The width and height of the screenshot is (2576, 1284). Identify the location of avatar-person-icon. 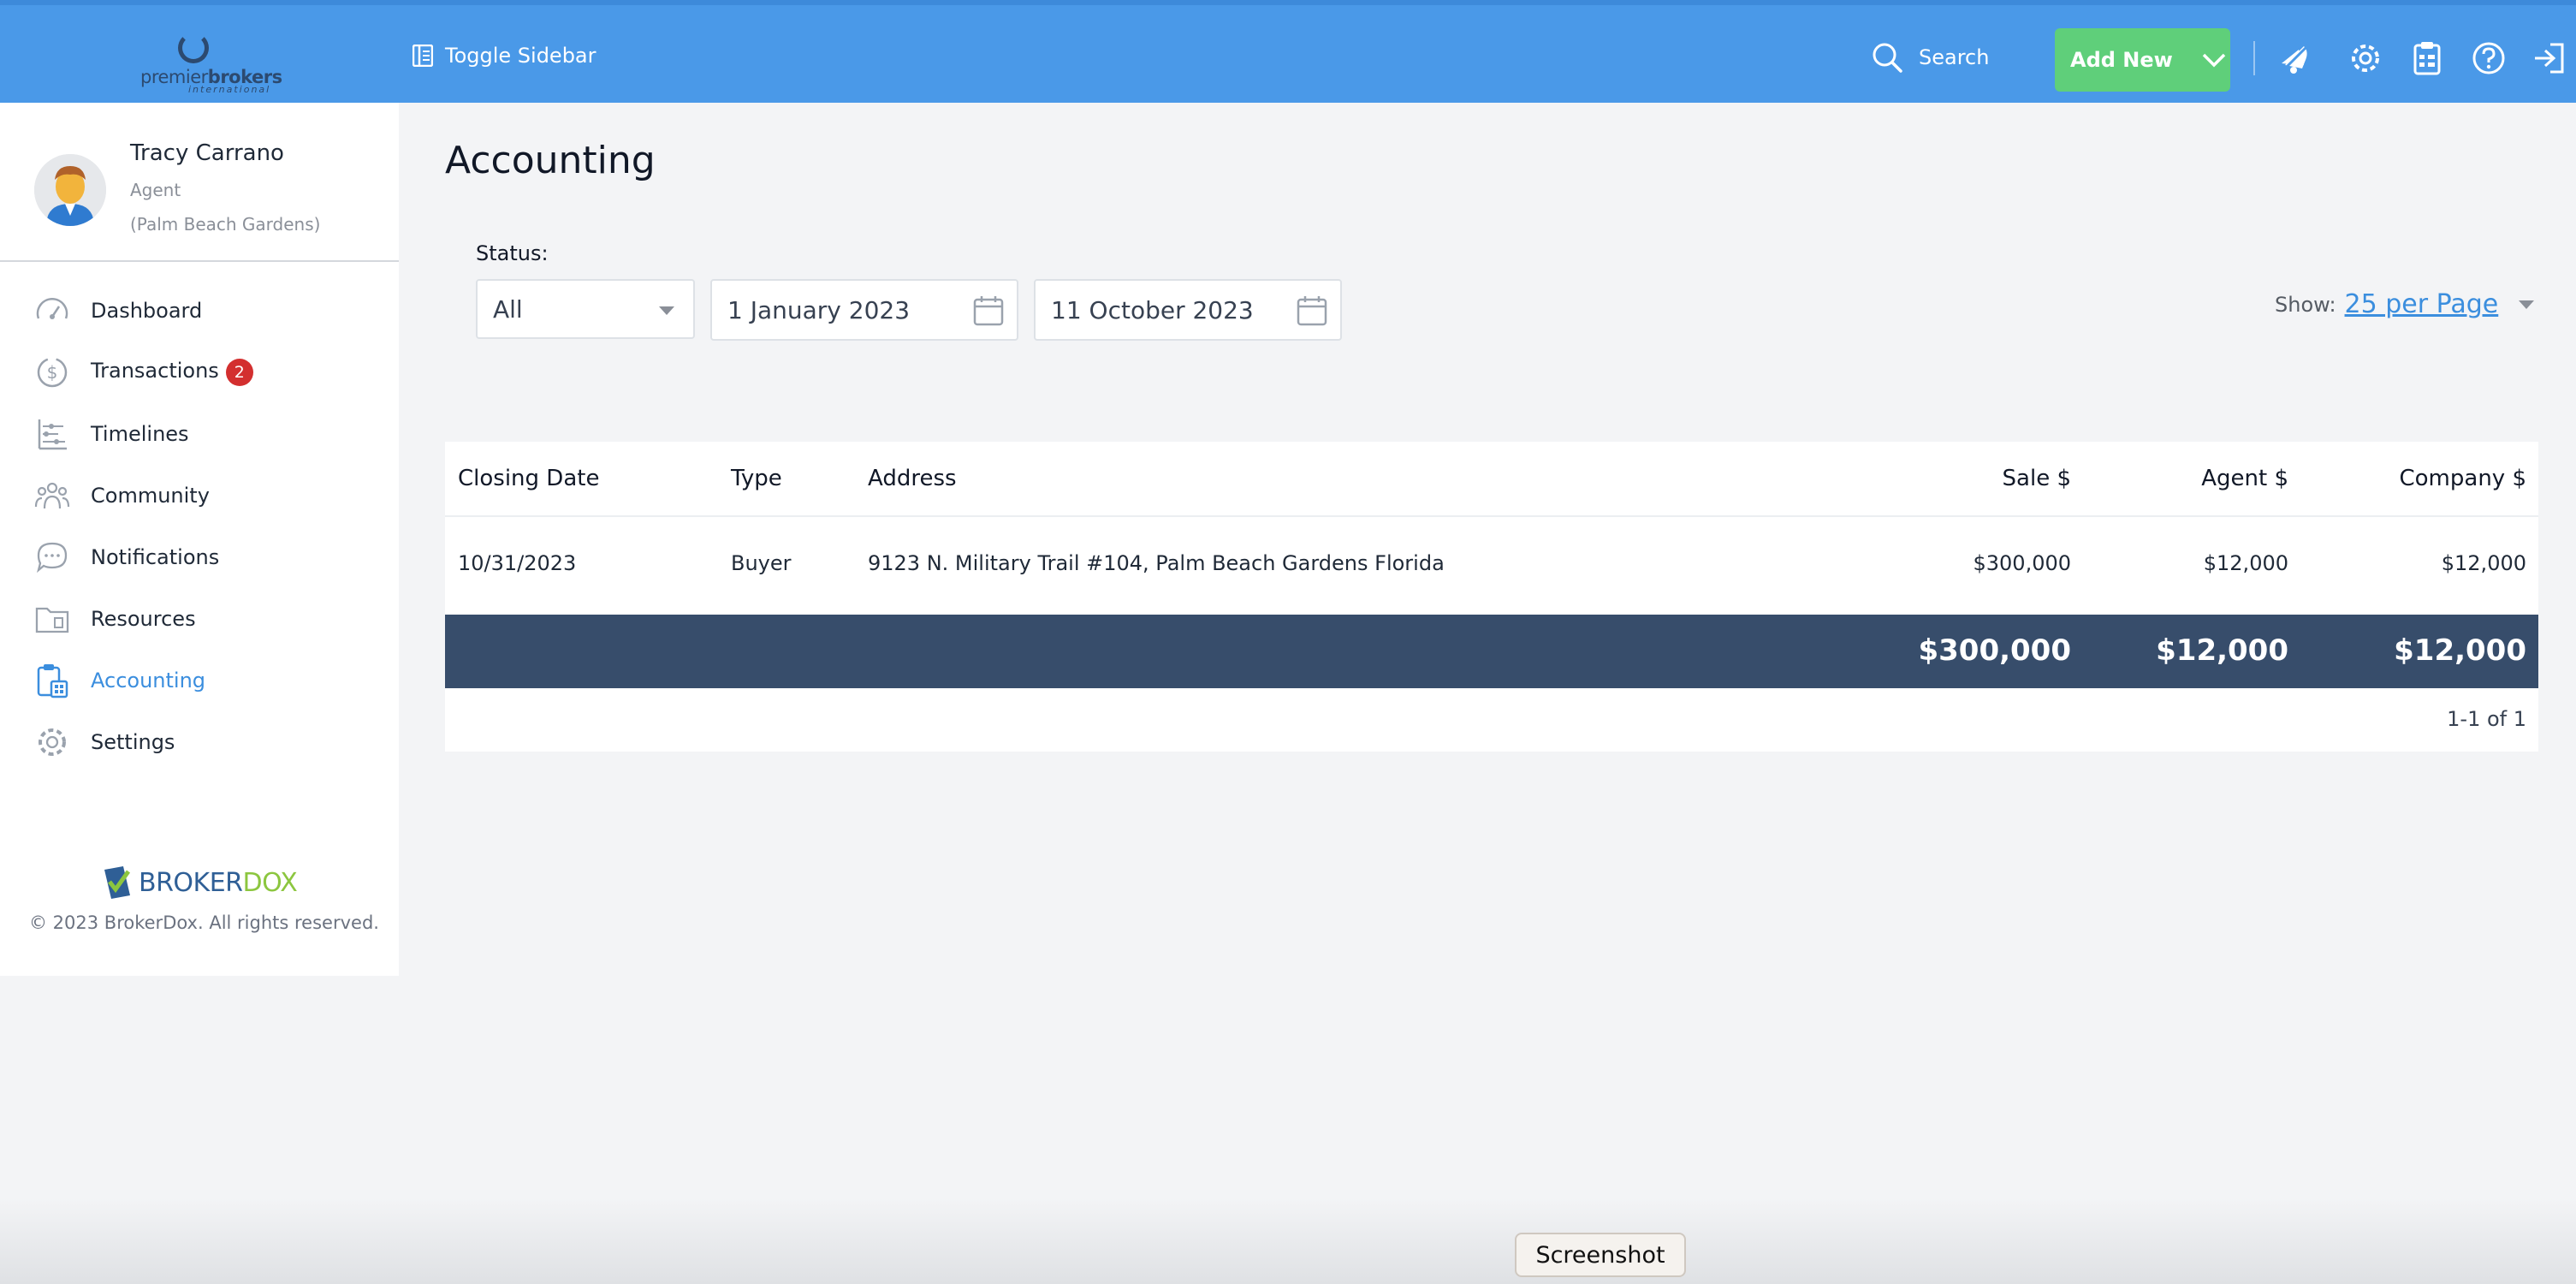
(70, 190).